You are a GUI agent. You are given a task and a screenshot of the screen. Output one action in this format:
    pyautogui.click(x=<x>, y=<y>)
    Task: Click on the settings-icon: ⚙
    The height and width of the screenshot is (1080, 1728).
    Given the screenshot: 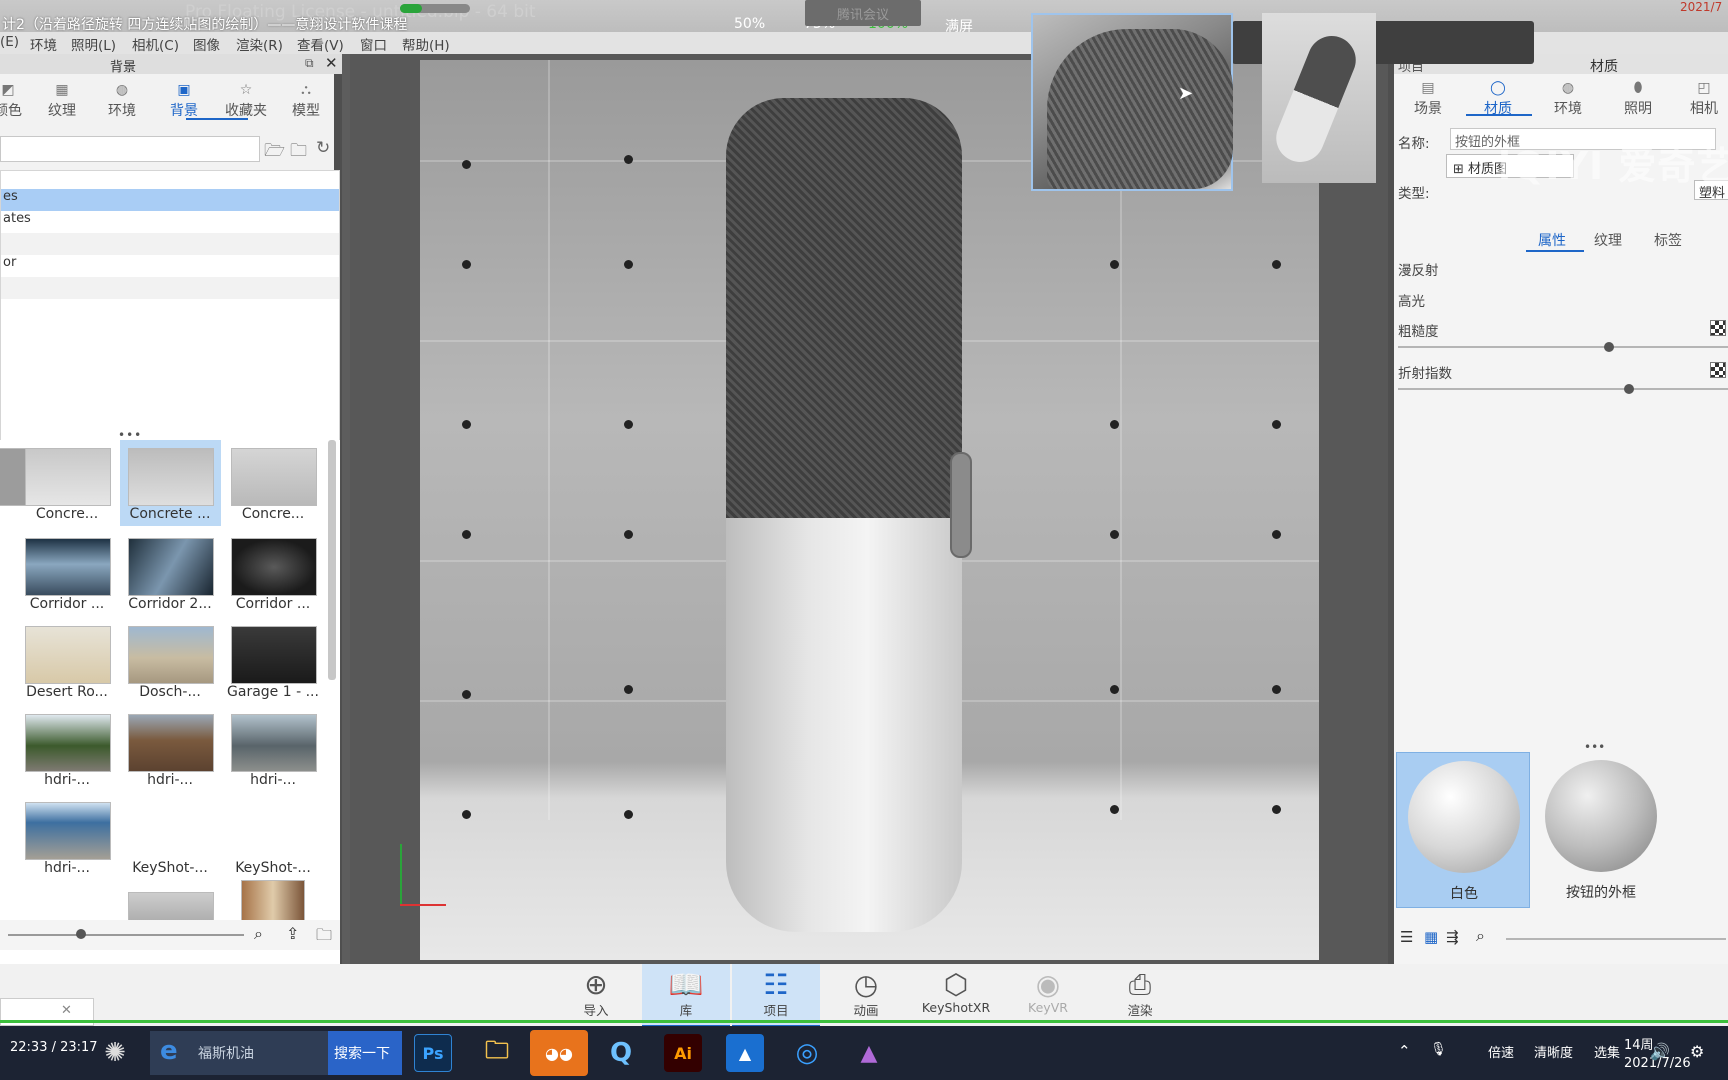 What is the action you would take?
    pyautogui.click(x=1697, y=1051)
    